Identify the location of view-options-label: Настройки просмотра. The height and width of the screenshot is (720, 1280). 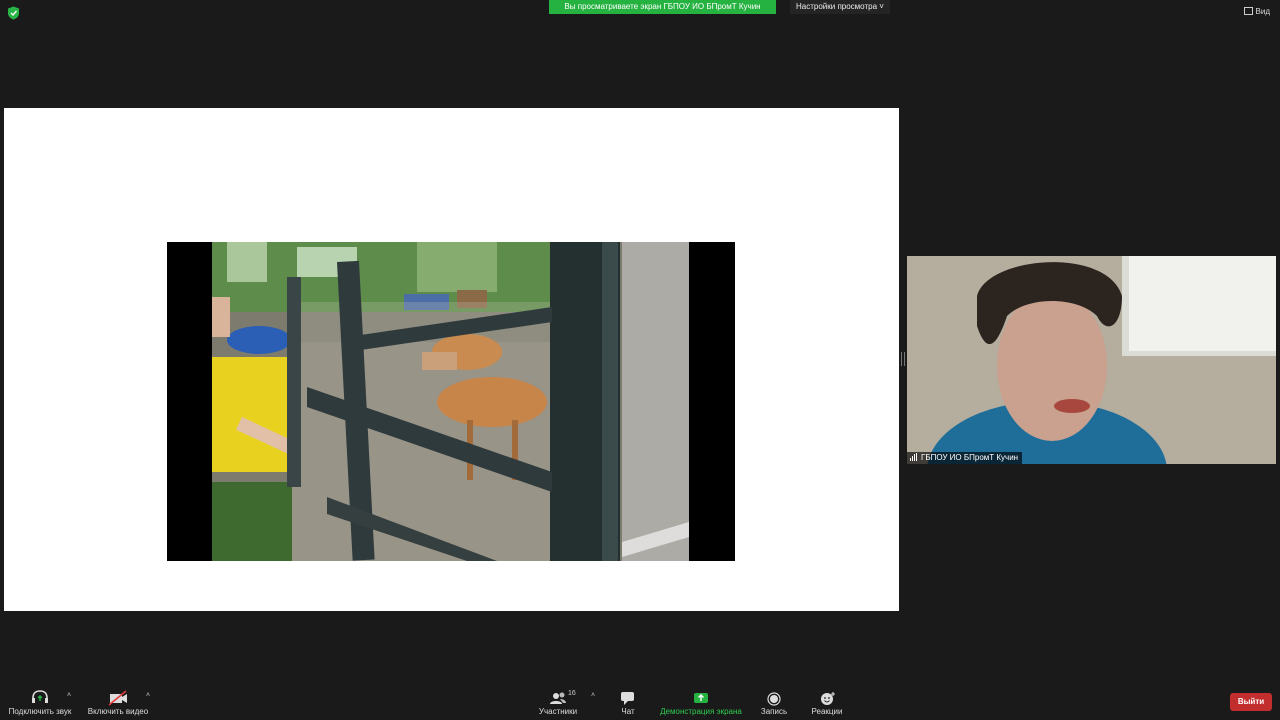
(837, 6).